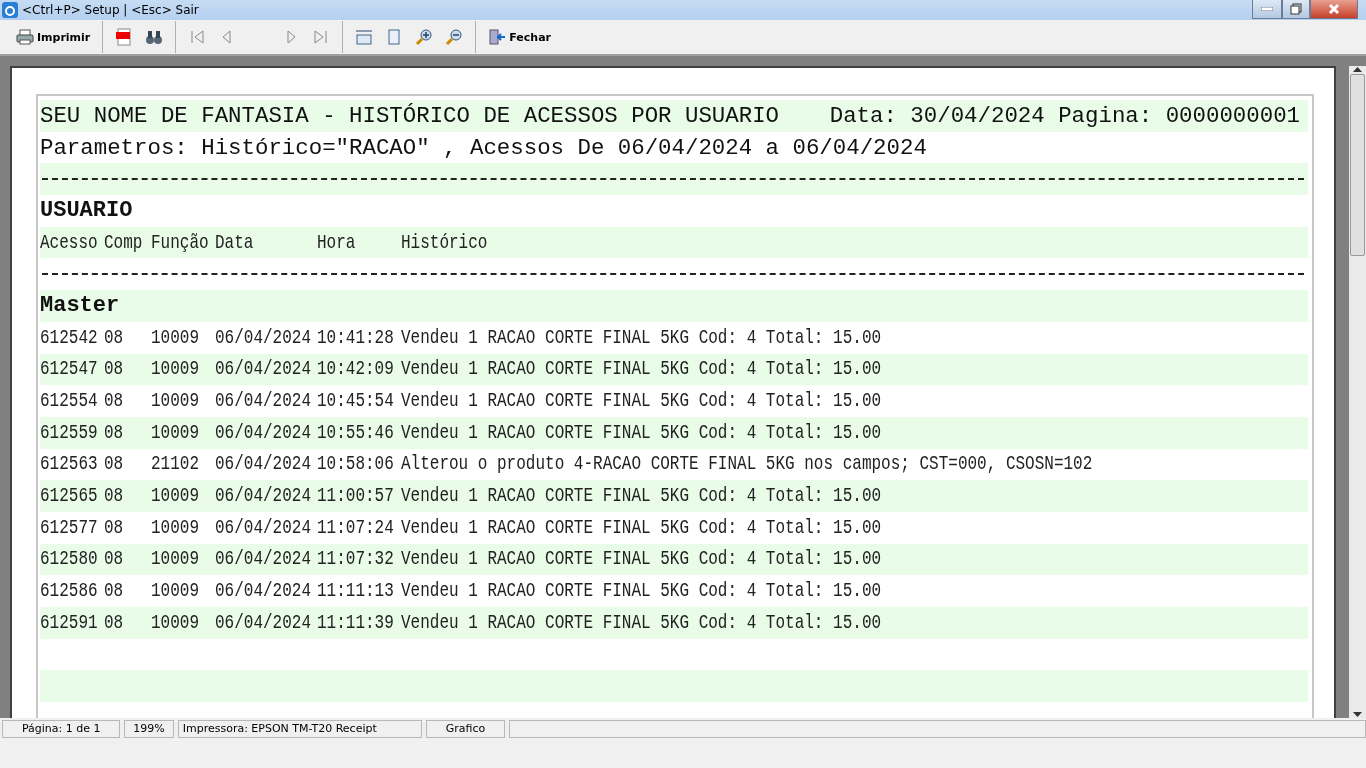 The width and height of the screenshot is (1366, 768). What do you see at coordinates (61, 729) in the screenshot?
I see `status-field: Página: 1 de 1` at bounding box center [61, 729].